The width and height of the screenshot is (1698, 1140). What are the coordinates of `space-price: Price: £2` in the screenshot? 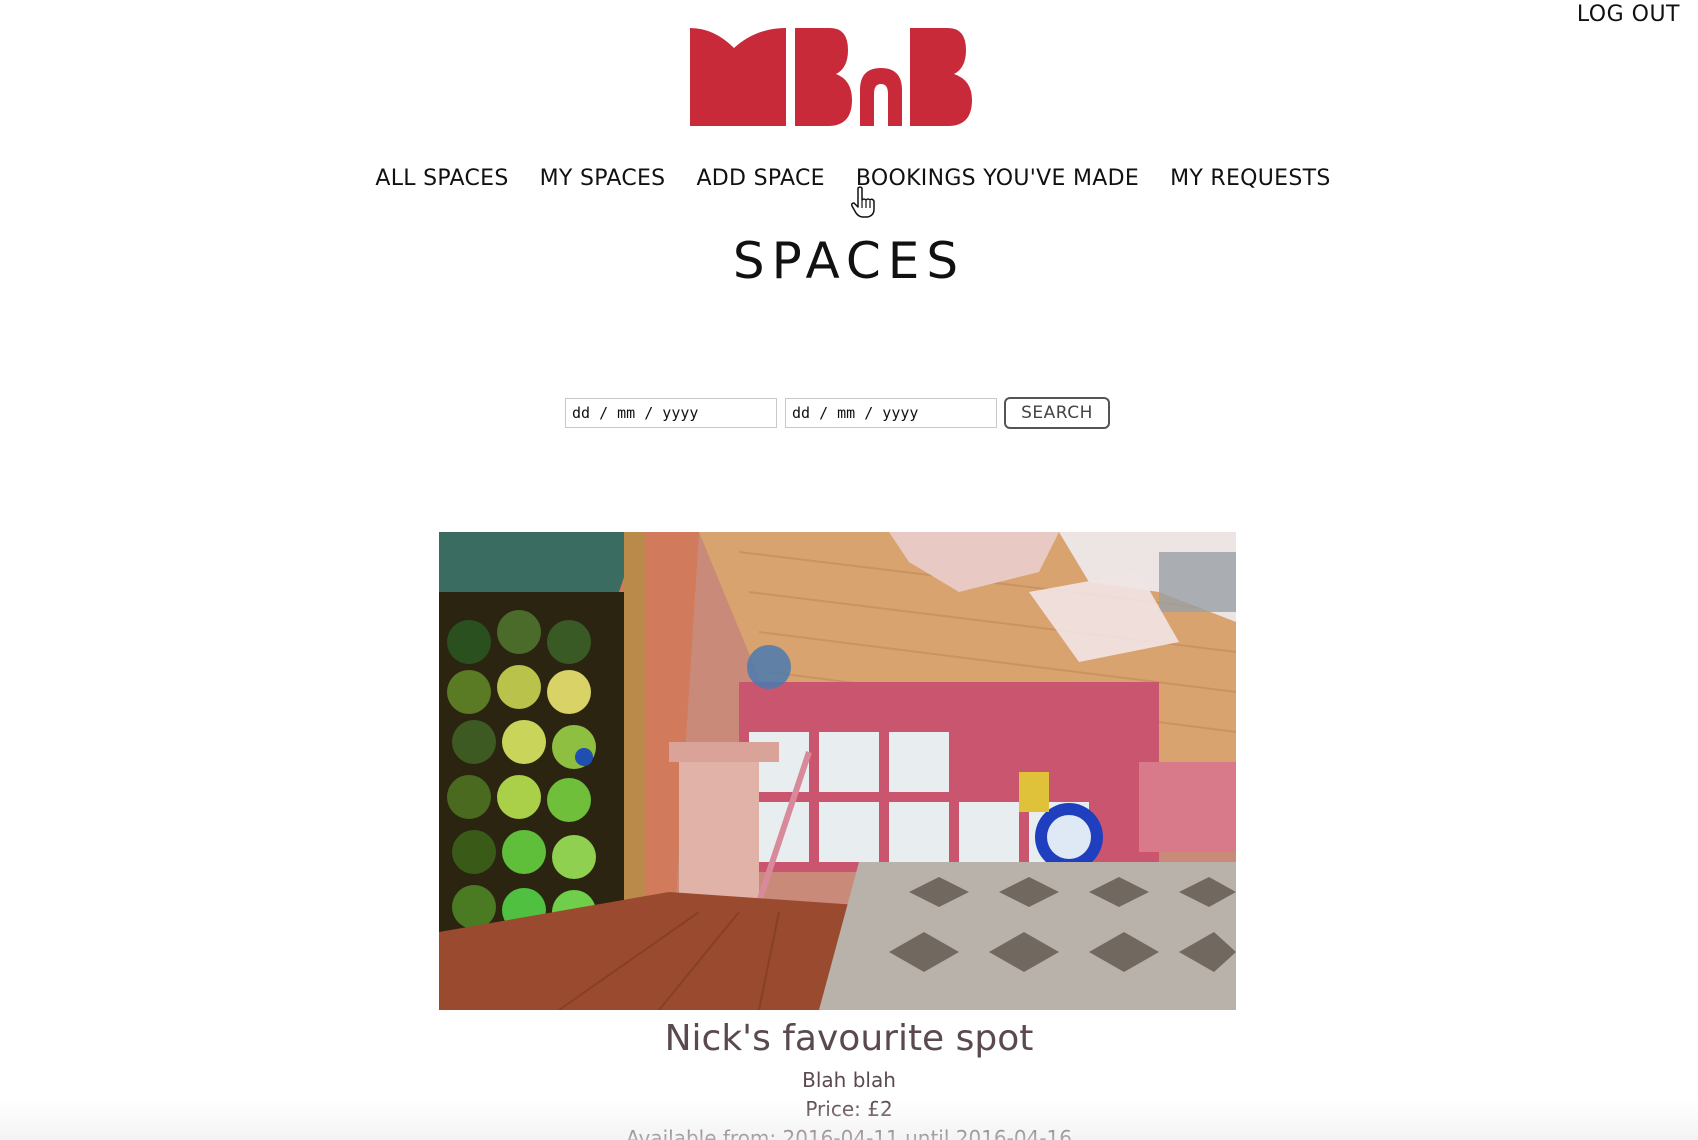 It's located at (849, 1109).